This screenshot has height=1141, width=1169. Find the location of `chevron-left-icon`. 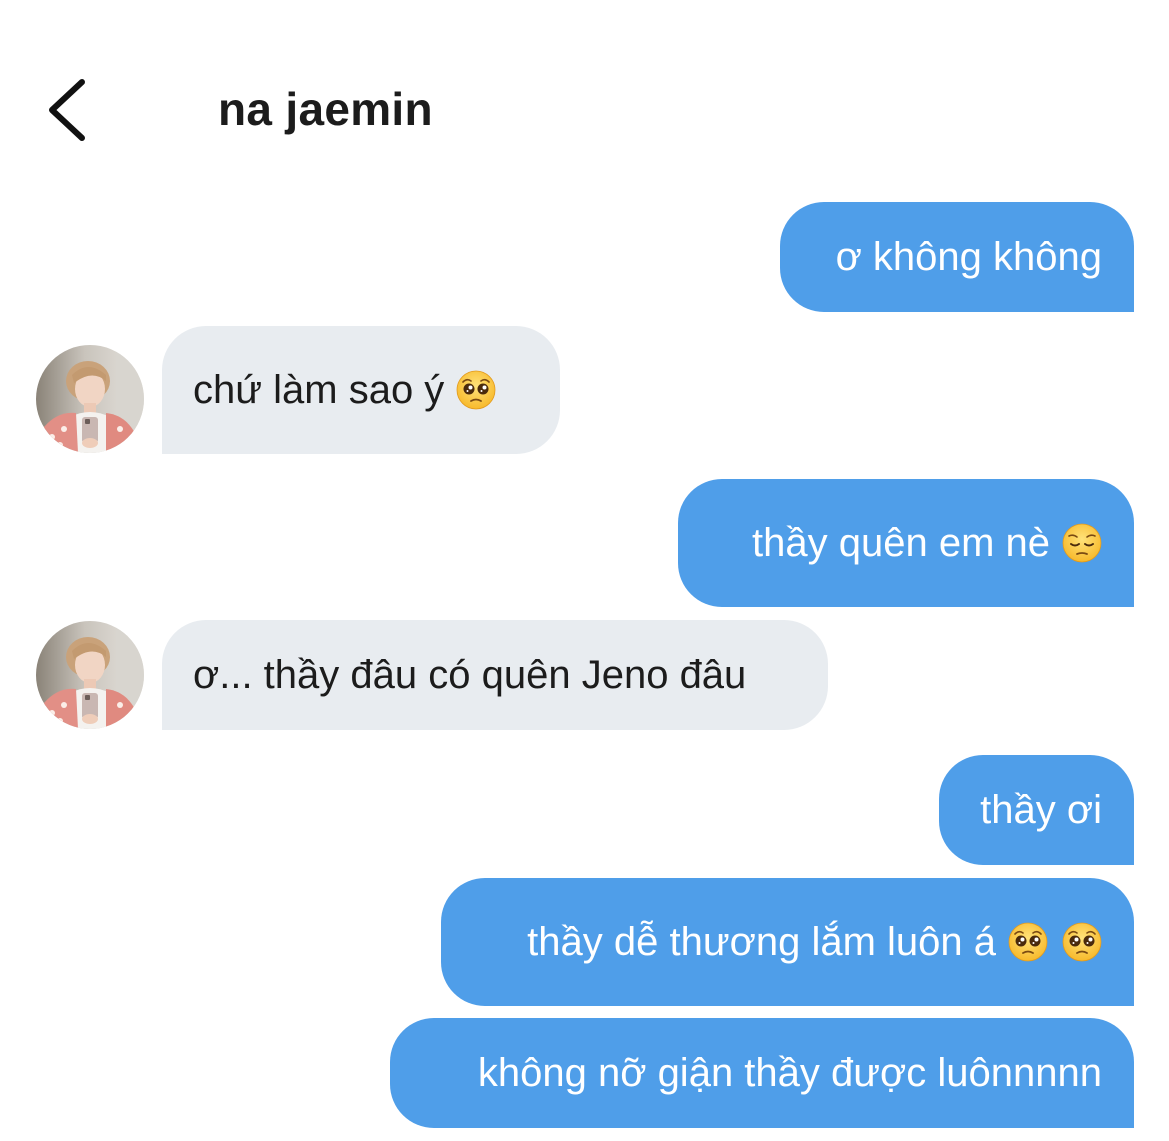

chevron-left-icon is located at coordinates (67, 110).